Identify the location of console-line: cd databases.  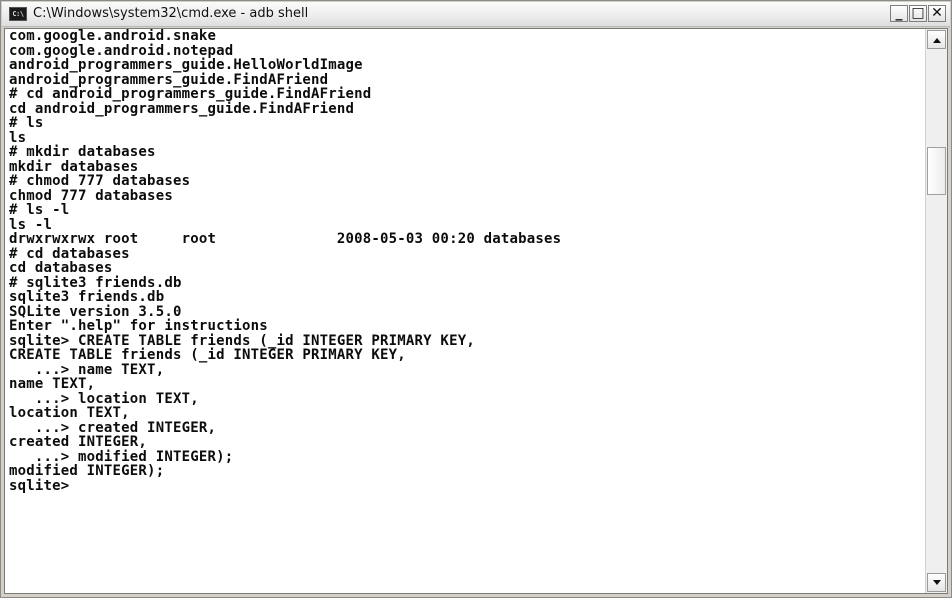
(61, 268).